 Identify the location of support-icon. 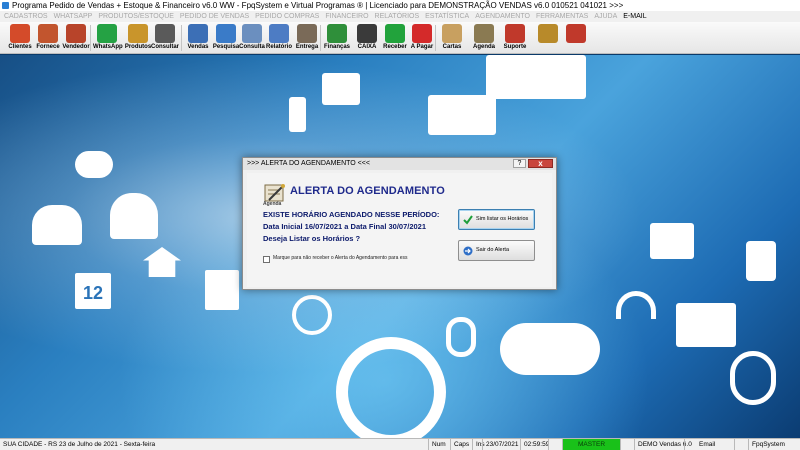
(515, 33).